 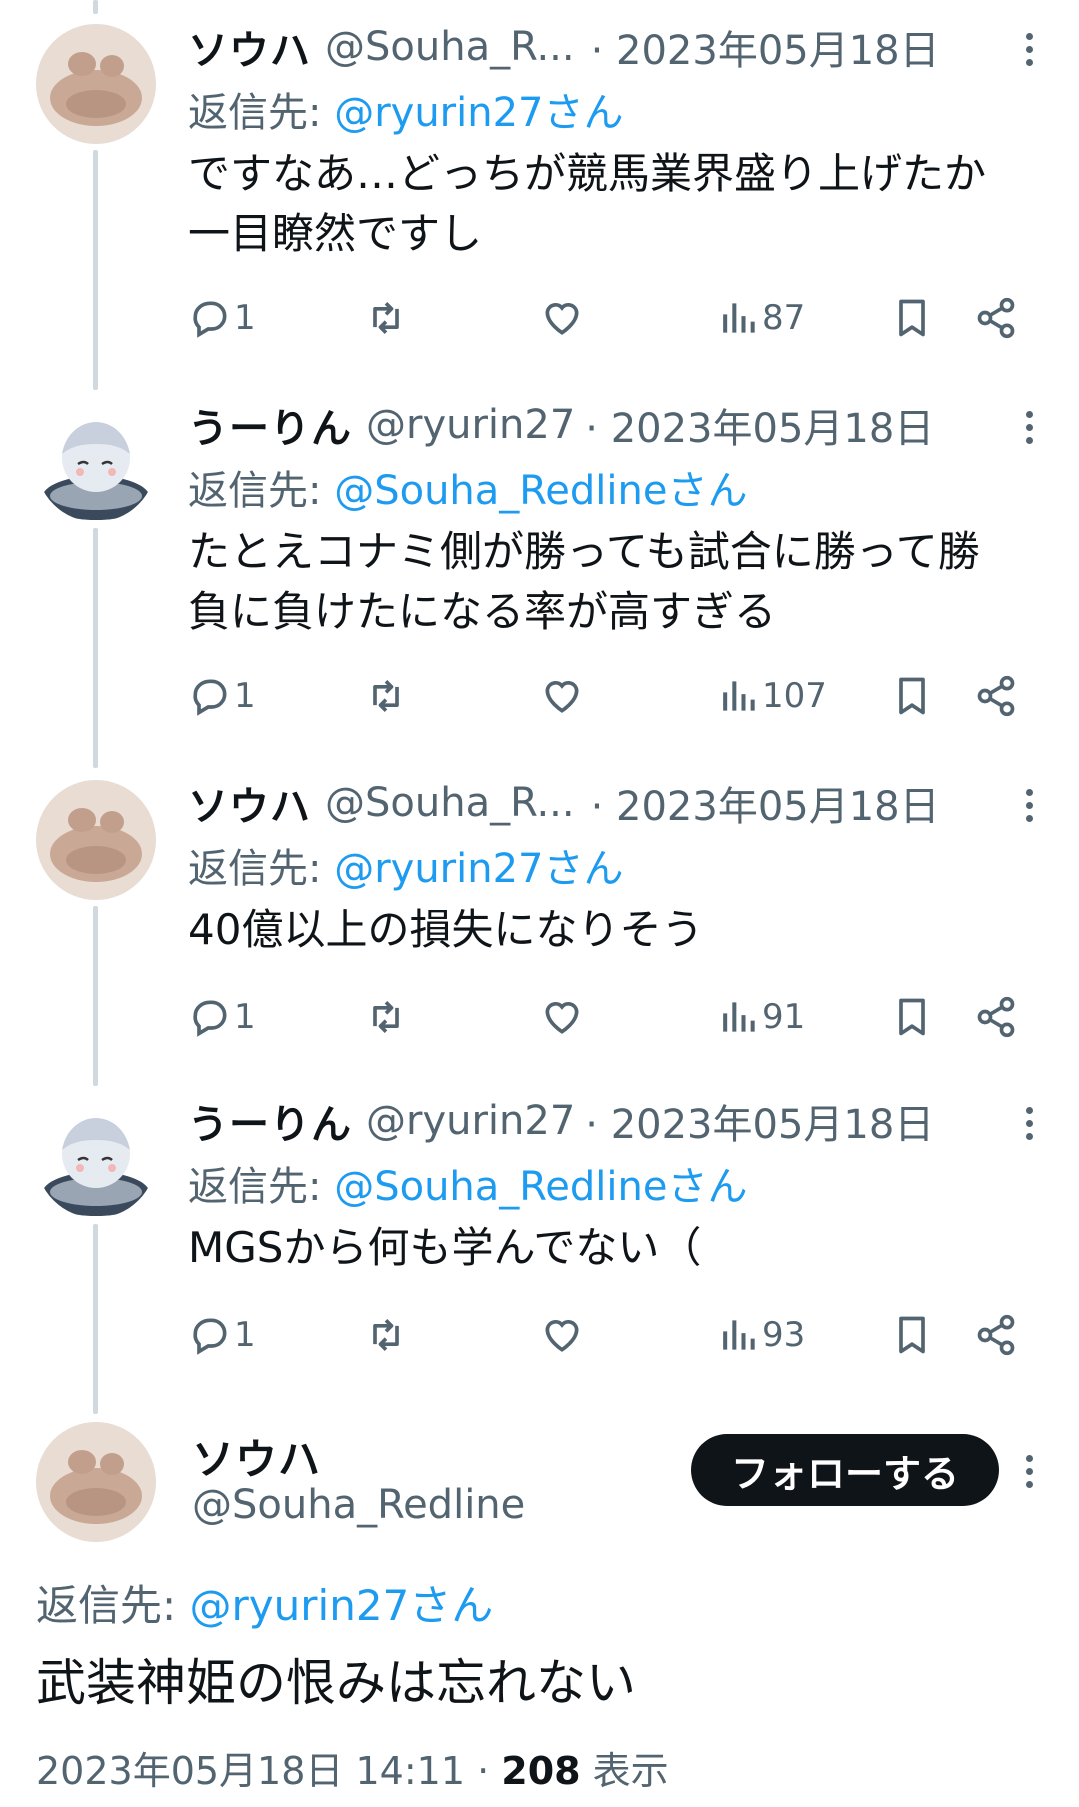 I want to click on views-button: 91, so click(x=760, y=1017).